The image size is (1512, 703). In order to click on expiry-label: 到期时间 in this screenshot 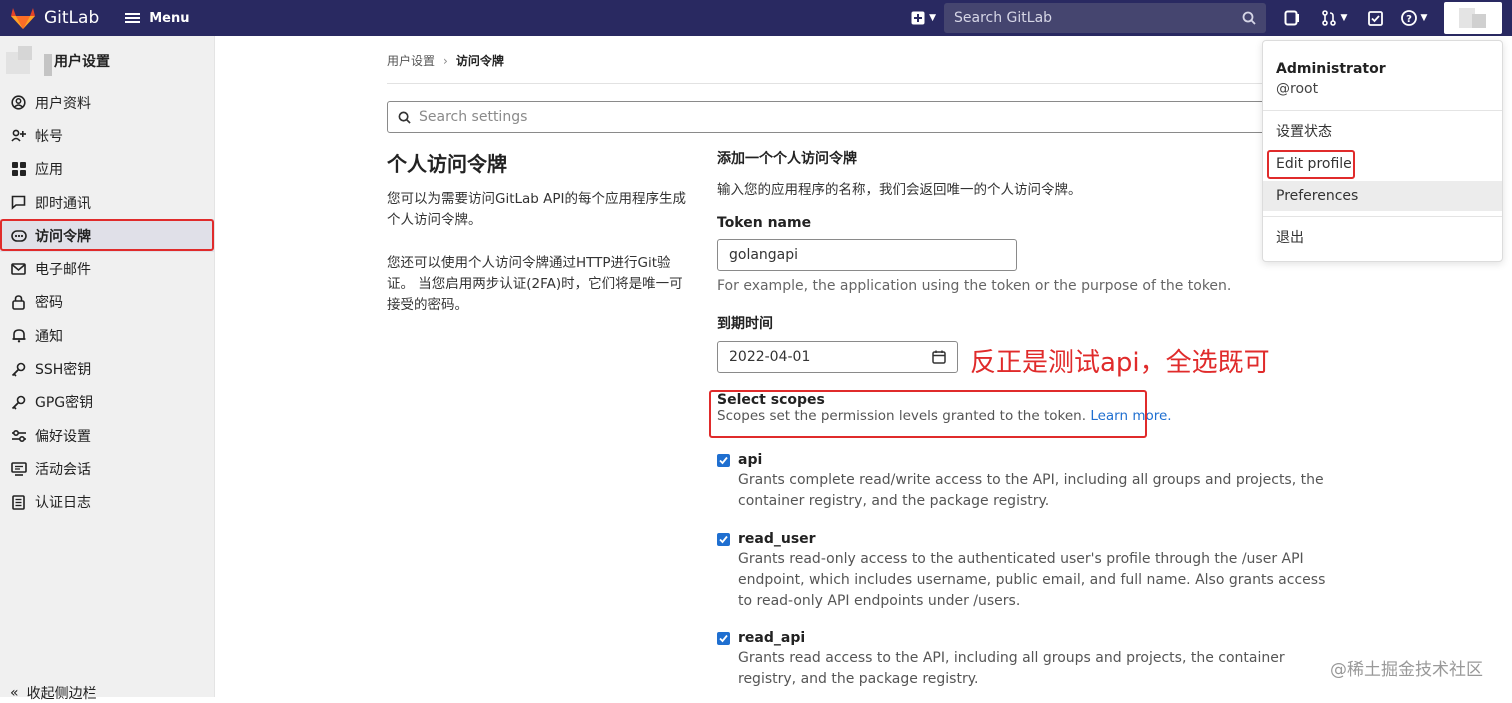, I will do `click(745, 324)`.